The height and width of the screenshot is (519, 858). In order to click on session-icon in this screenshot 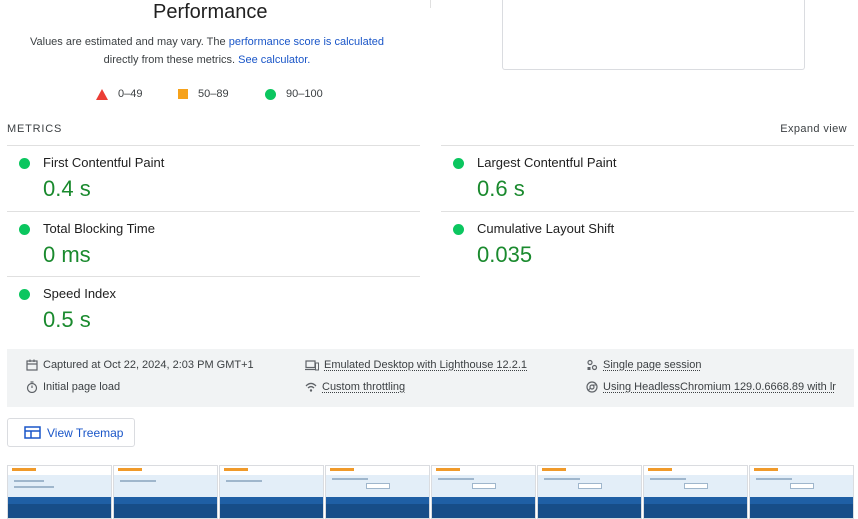, I will do `click(592, 365)`.